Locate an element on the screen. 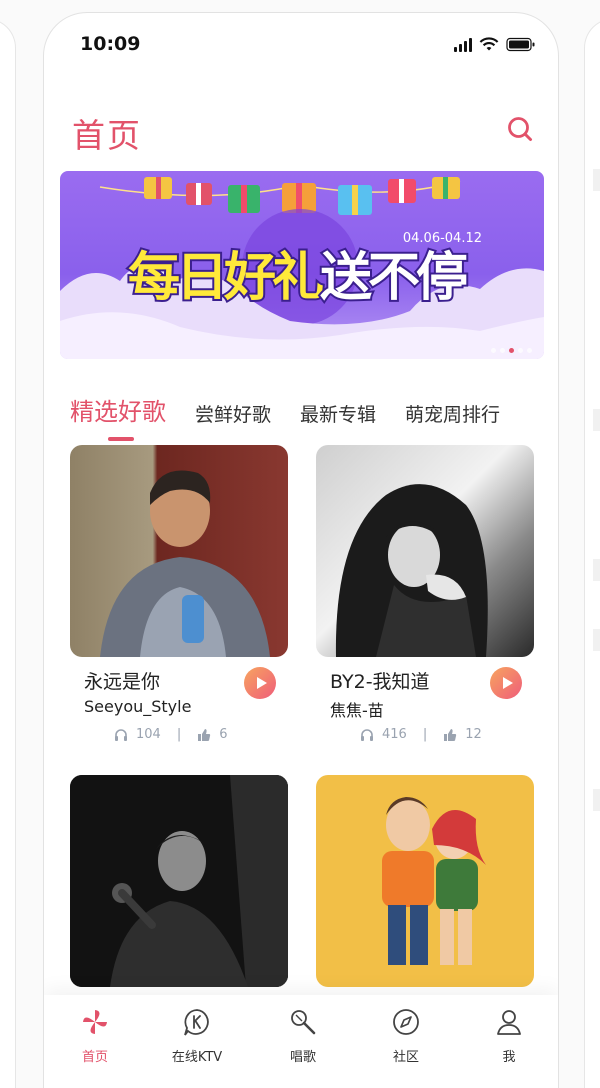  listen-count: 416 is located at coordinates (394, 734).